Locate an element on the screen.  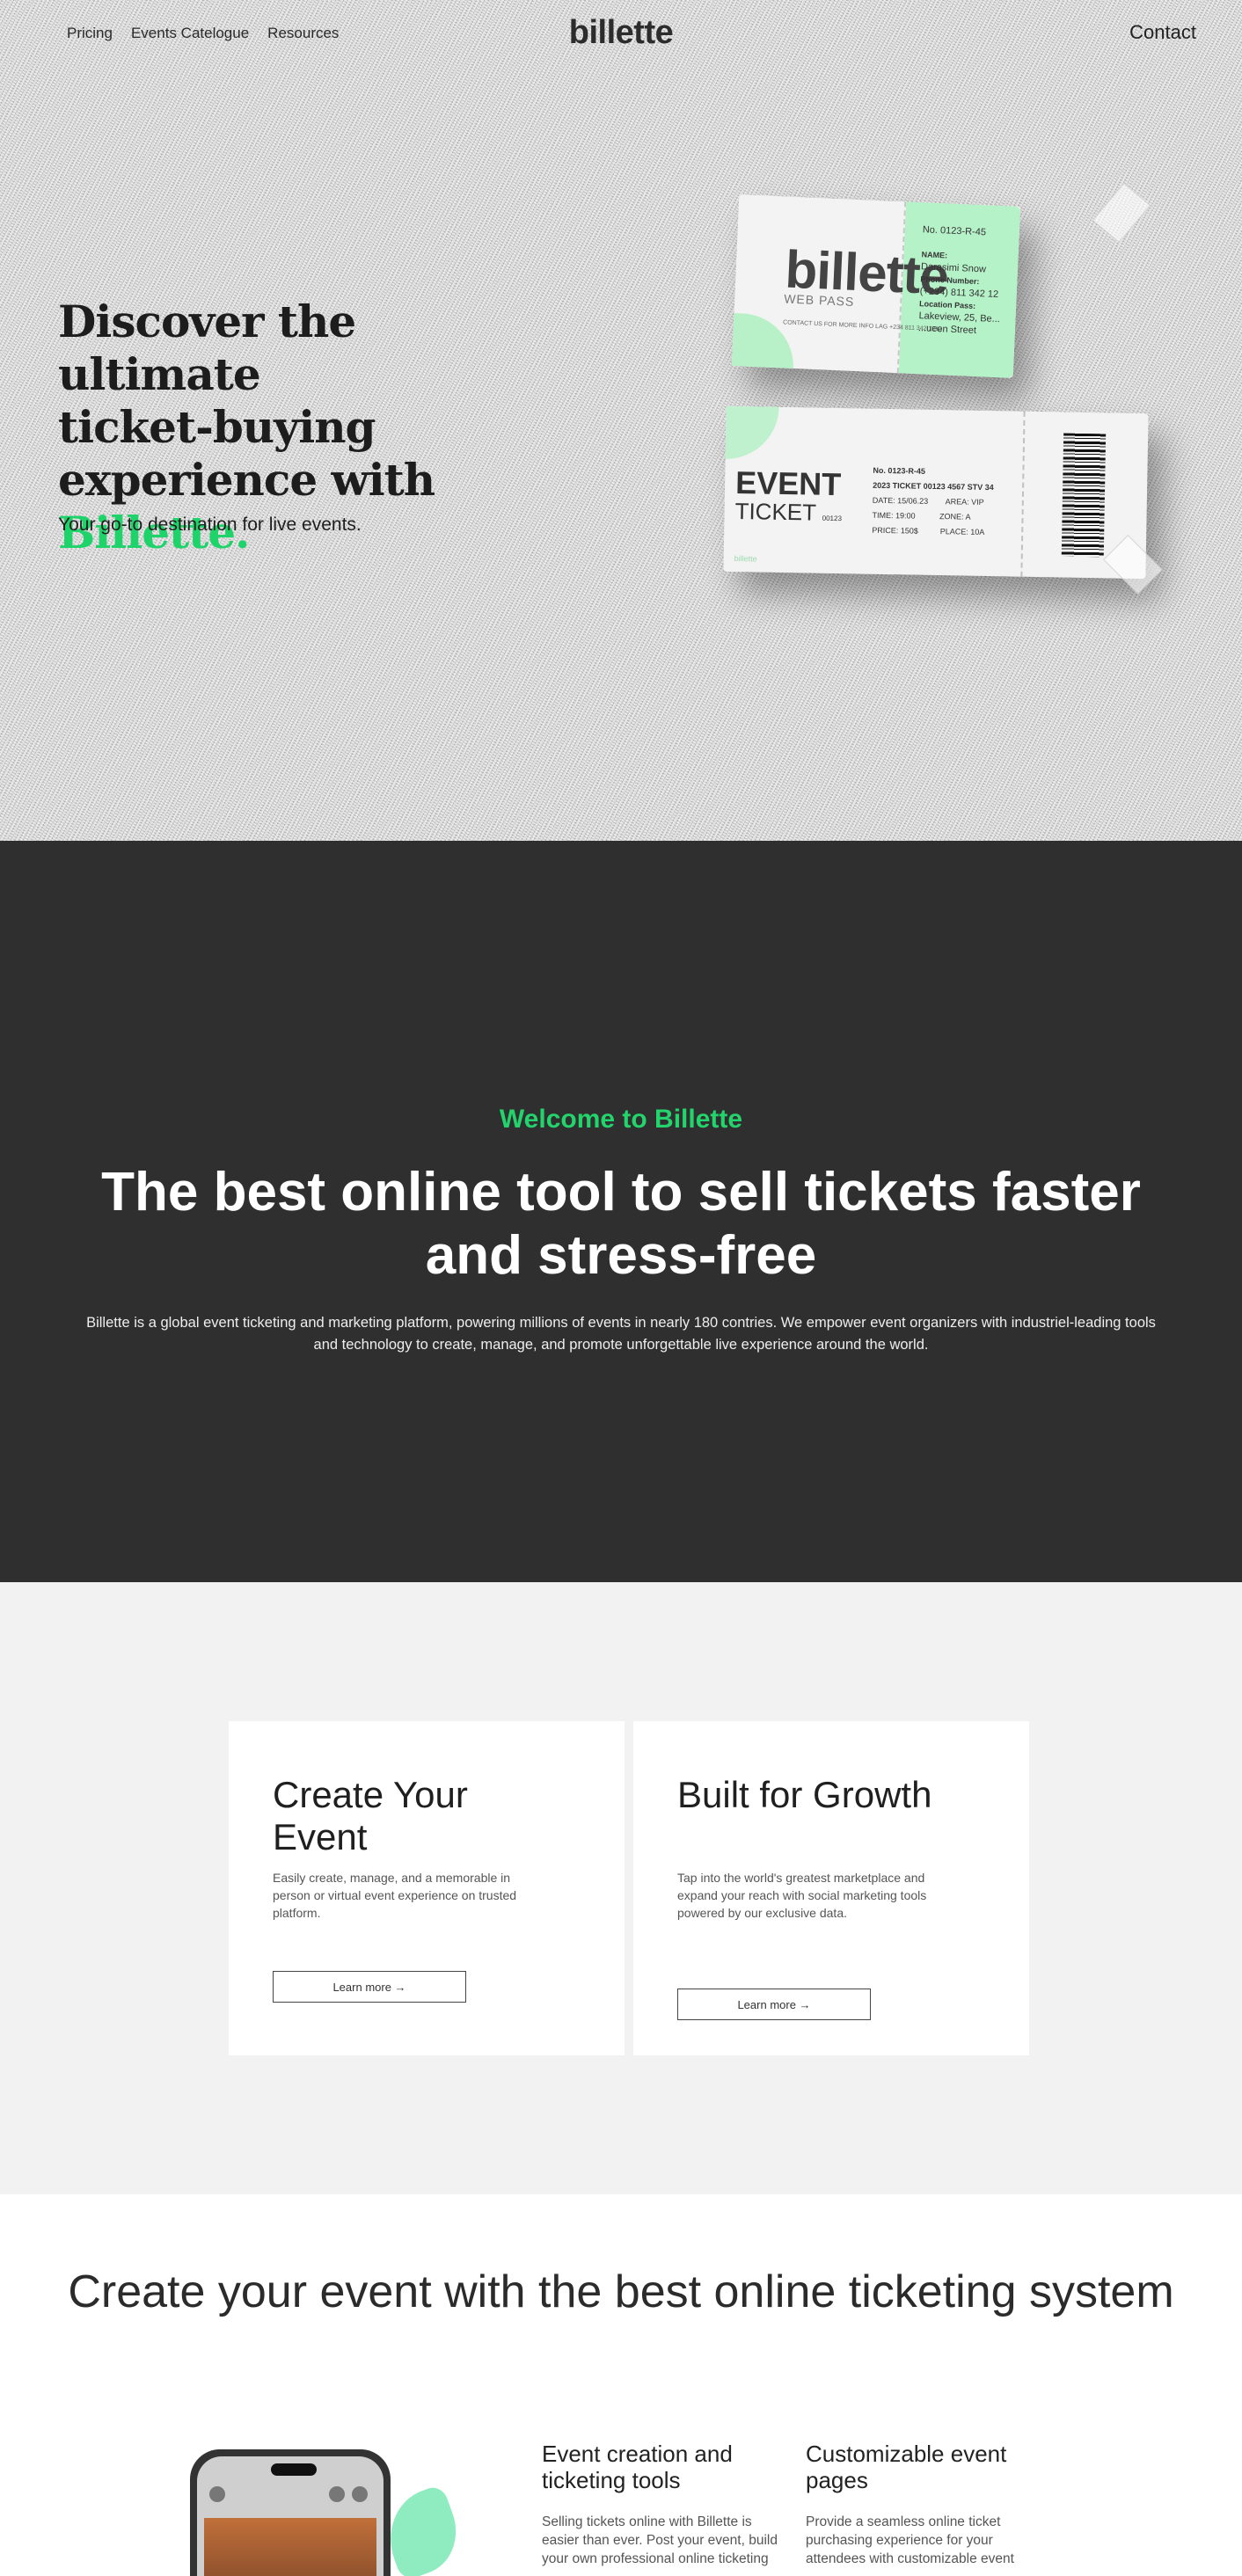
welcome-heading: Welcome to Billette is located at coordinates (621, 1119).